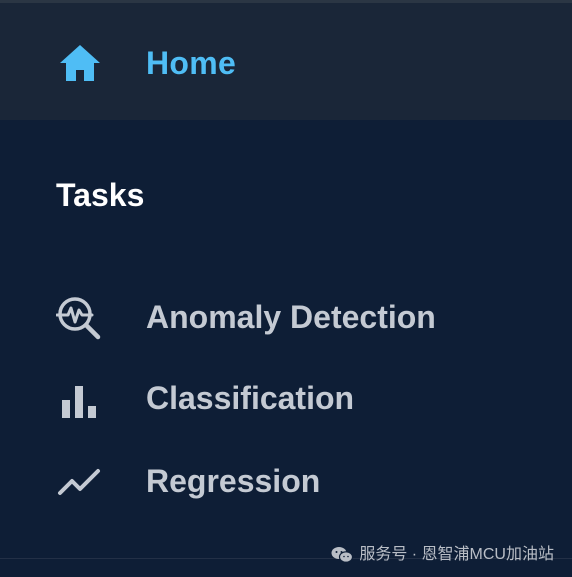 Image resolution: width=572 pixels, height=577 pixels. I want to click on home-icon, so click(80, 63).